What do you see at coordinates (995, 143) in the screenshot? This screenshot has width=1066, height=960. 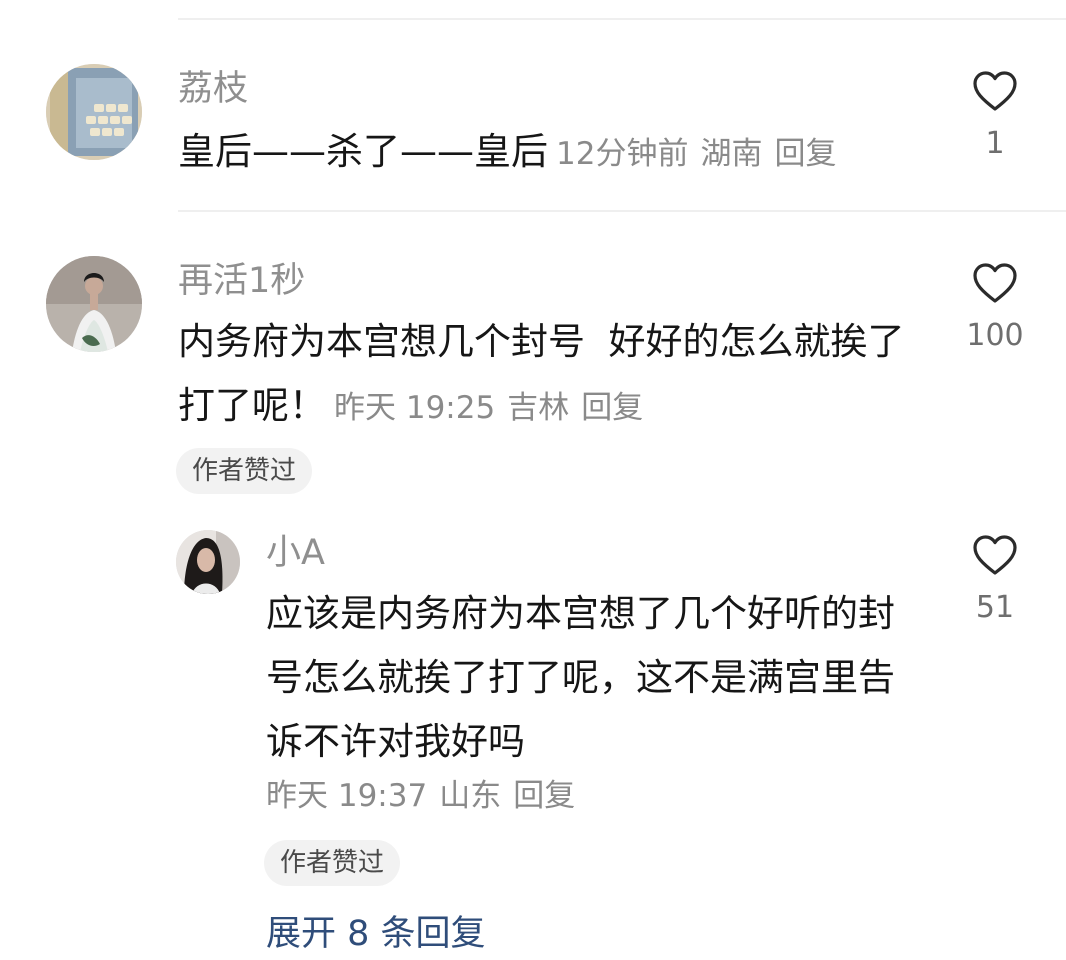 I see `like-count: 1` at bounding box center [995, 143].